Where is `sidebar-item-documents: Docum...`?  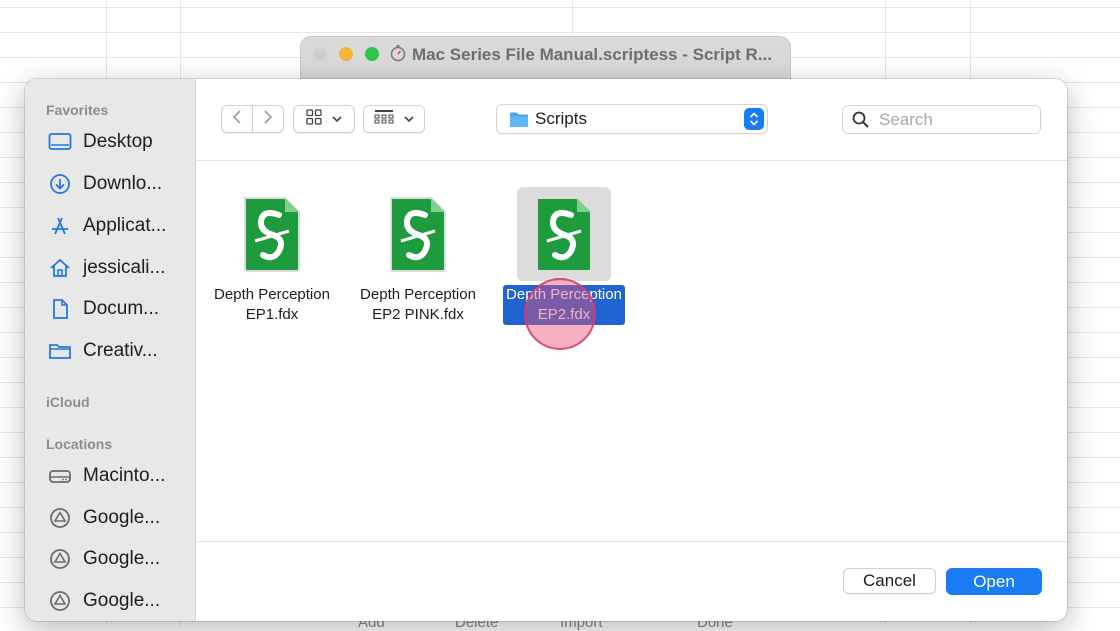 sidebar-item-documents: Docum... is located at coordinates (119, 309).